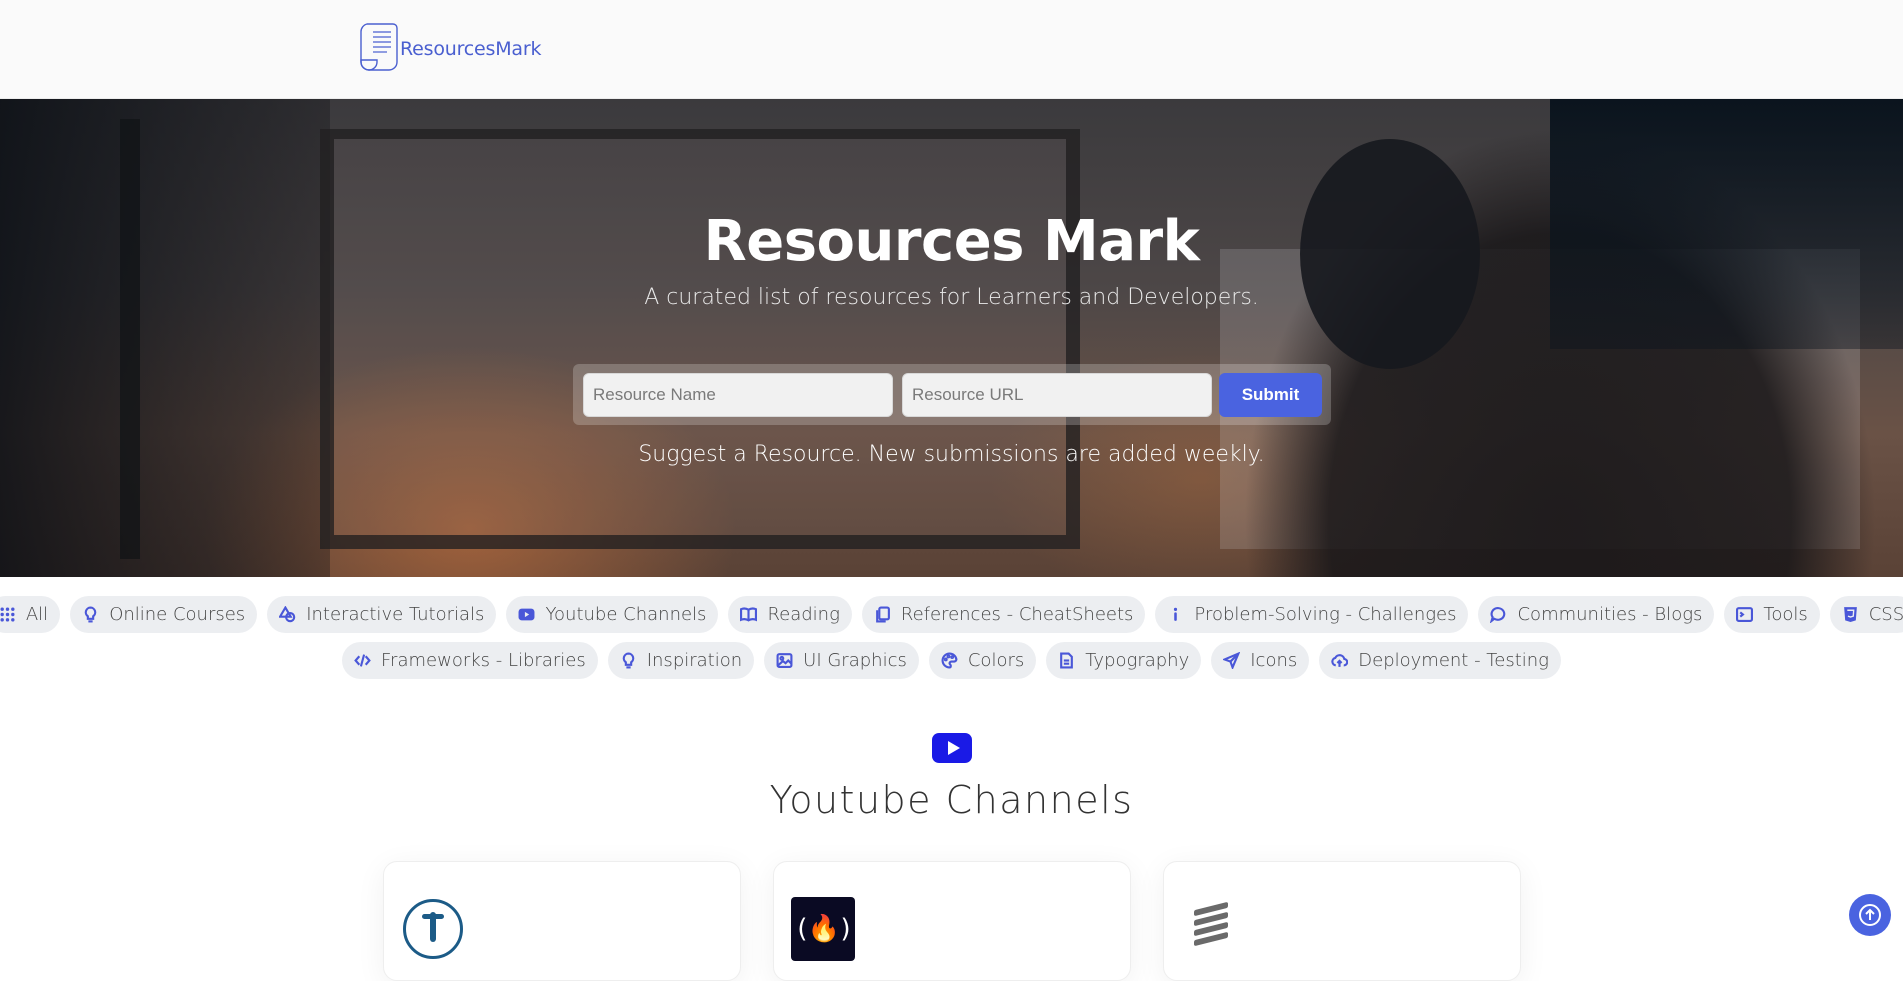  What do you see at coordinates (37, 614) in the screenshot?
I see `category-label: All` at bounding box center [37, 614].